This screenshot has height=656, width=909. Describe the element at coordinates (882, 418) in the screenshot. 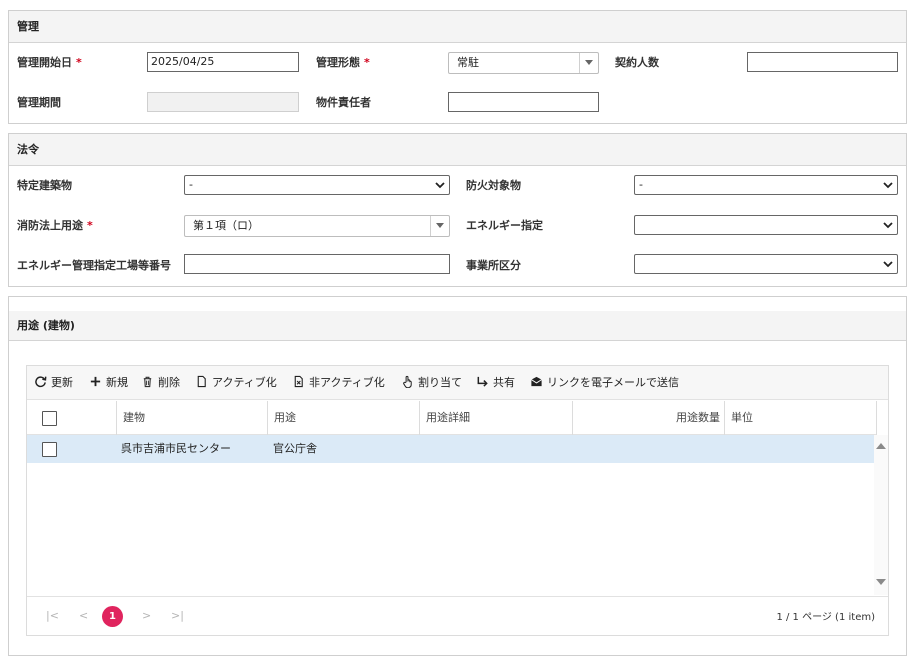

I see `header-scroll-spacer` at that location.